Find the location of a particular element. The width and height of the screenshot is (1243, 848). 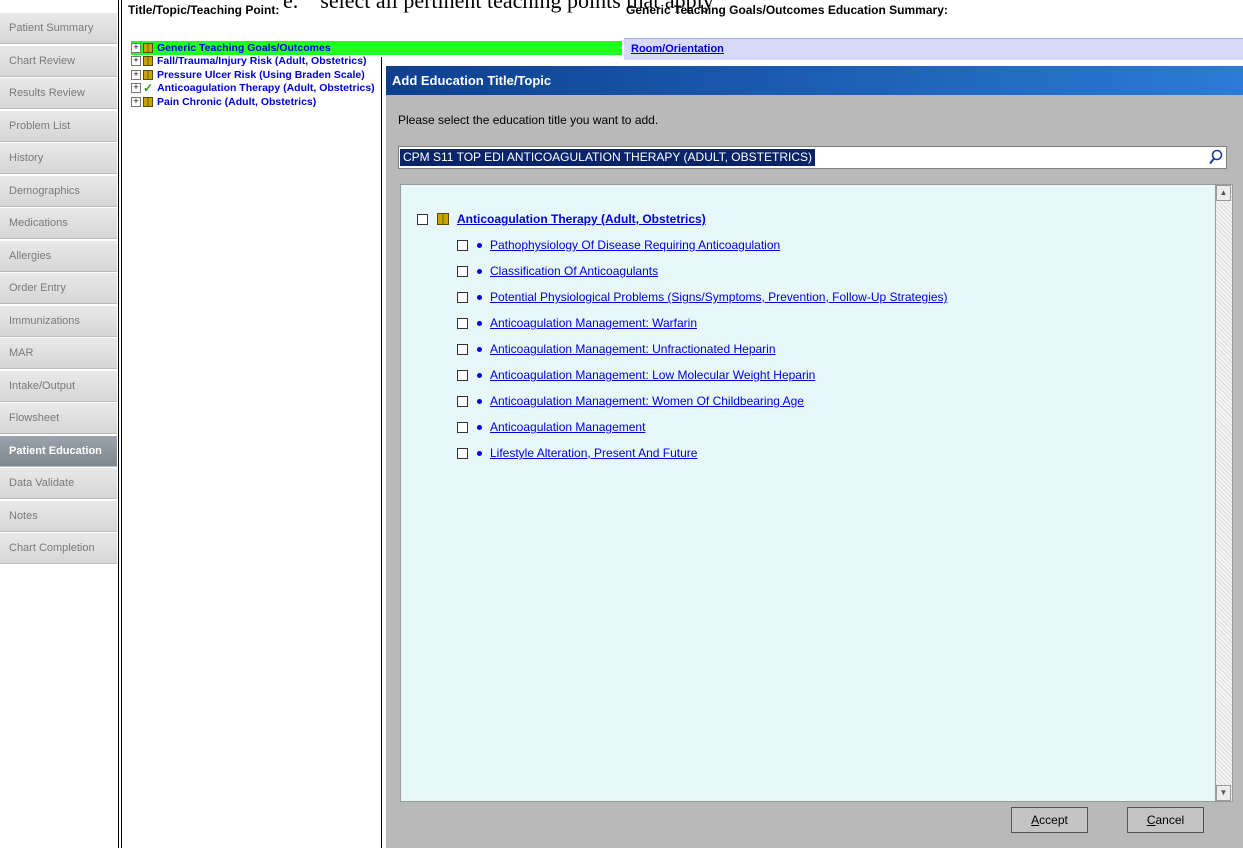

sidebar-item-medications: Medications is located at coordinates (58, 223).